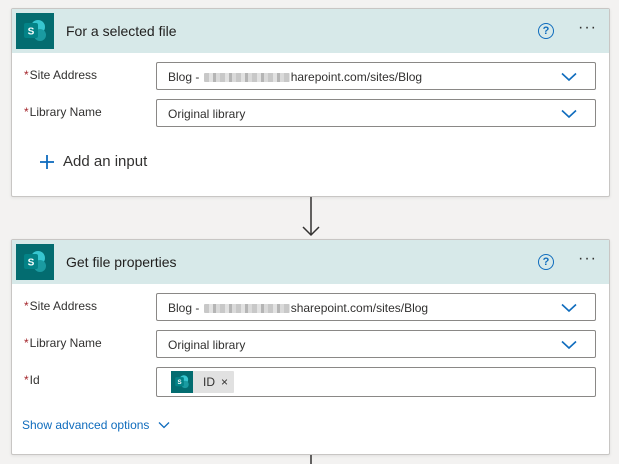 This screenshot has height=464, width=619. I want to click on show-advanced-options-label: Show advanced options, so click(86, 425).